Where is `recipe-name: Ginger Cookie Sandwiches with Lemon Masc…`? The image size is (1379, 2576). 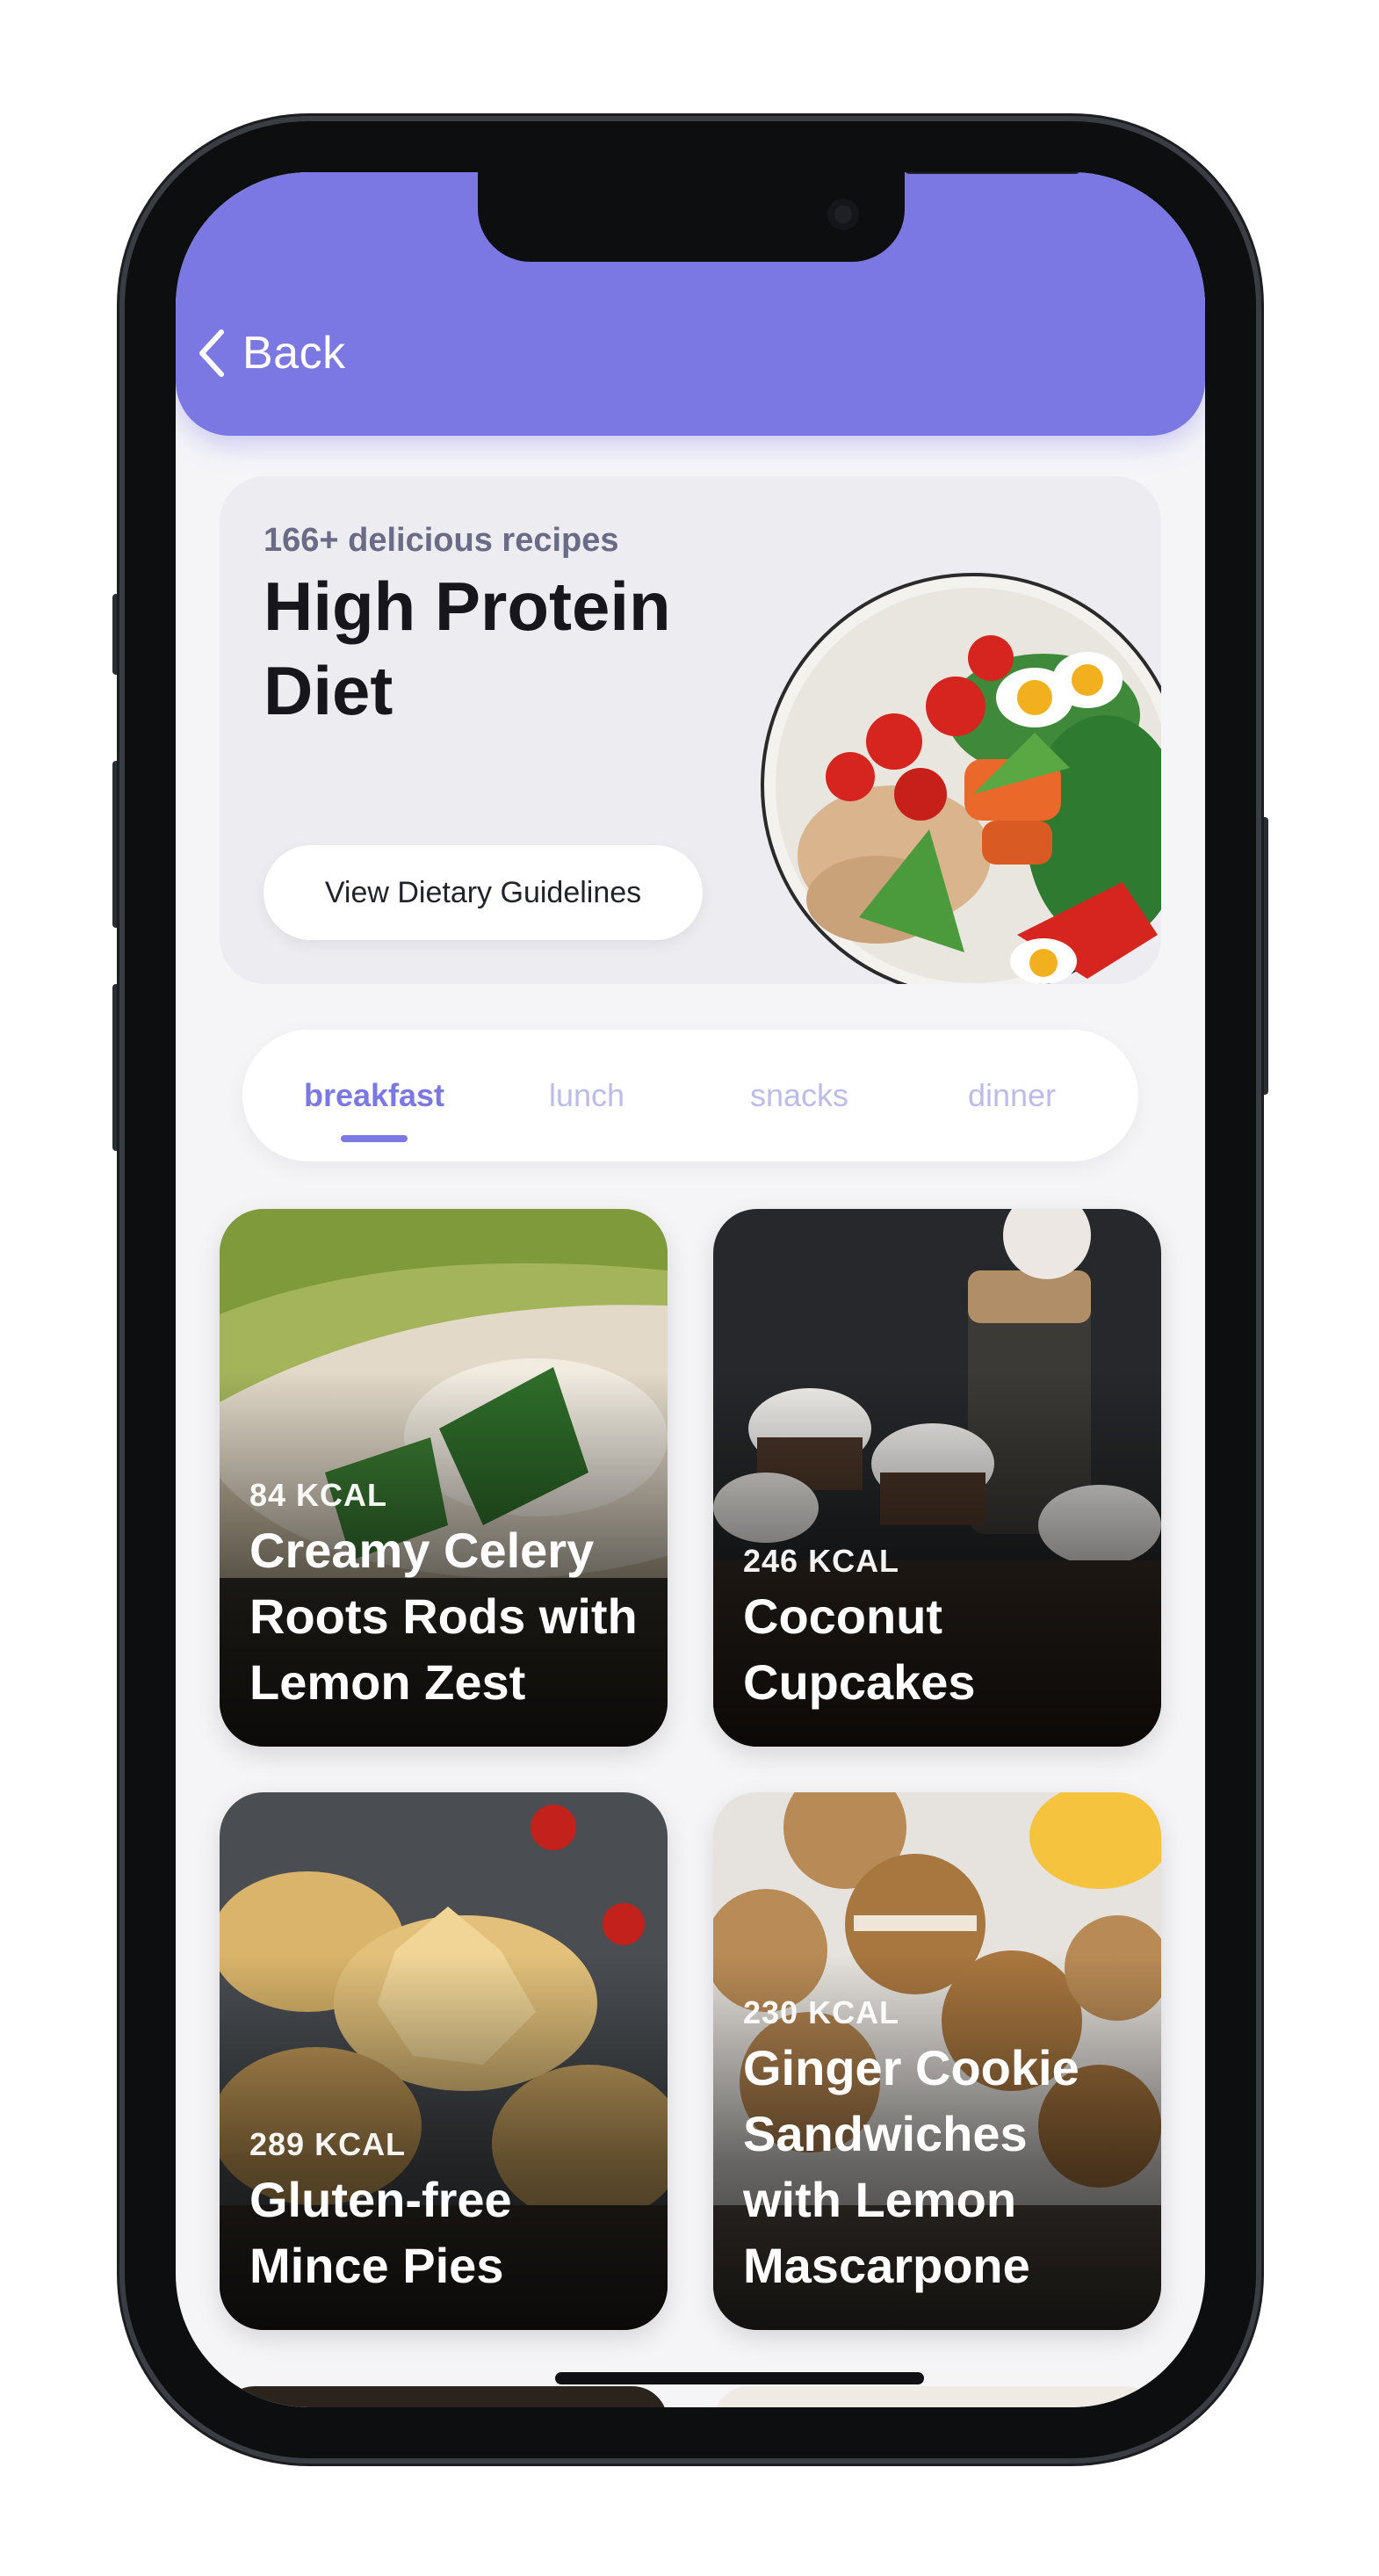
recipe-name: Ginger Cookie Sandwiches with Lemon Masc… is located at coordinates (911, 2166).